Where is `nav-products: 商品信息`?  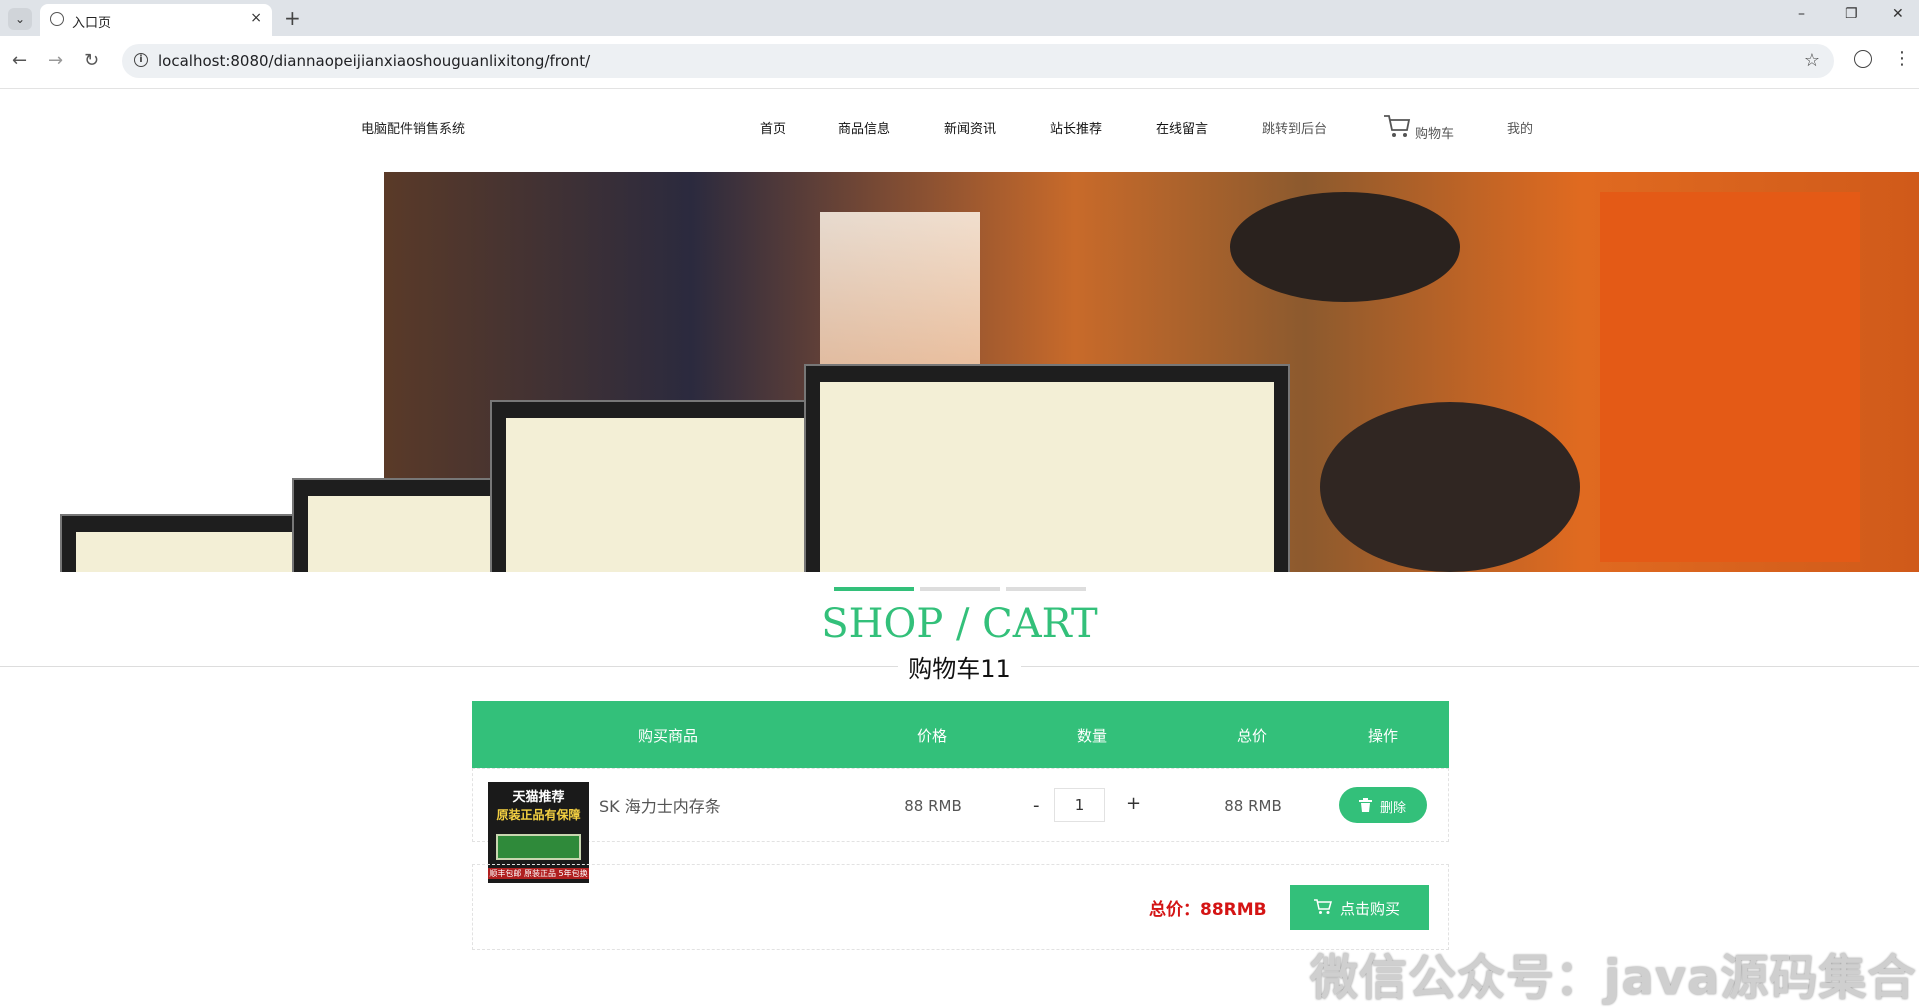
nav-products: 商品信息 is located at coordinates (864, 127).